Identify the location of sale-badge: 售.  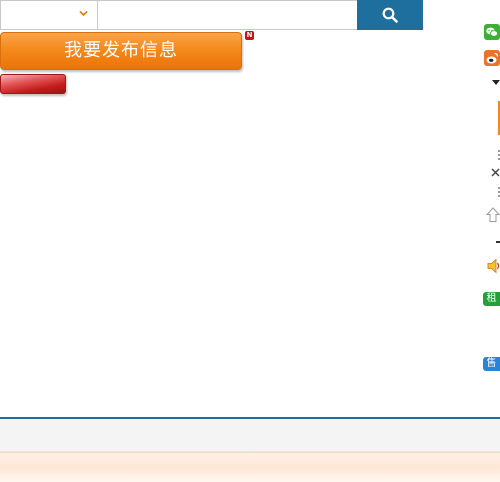
(491, 364).